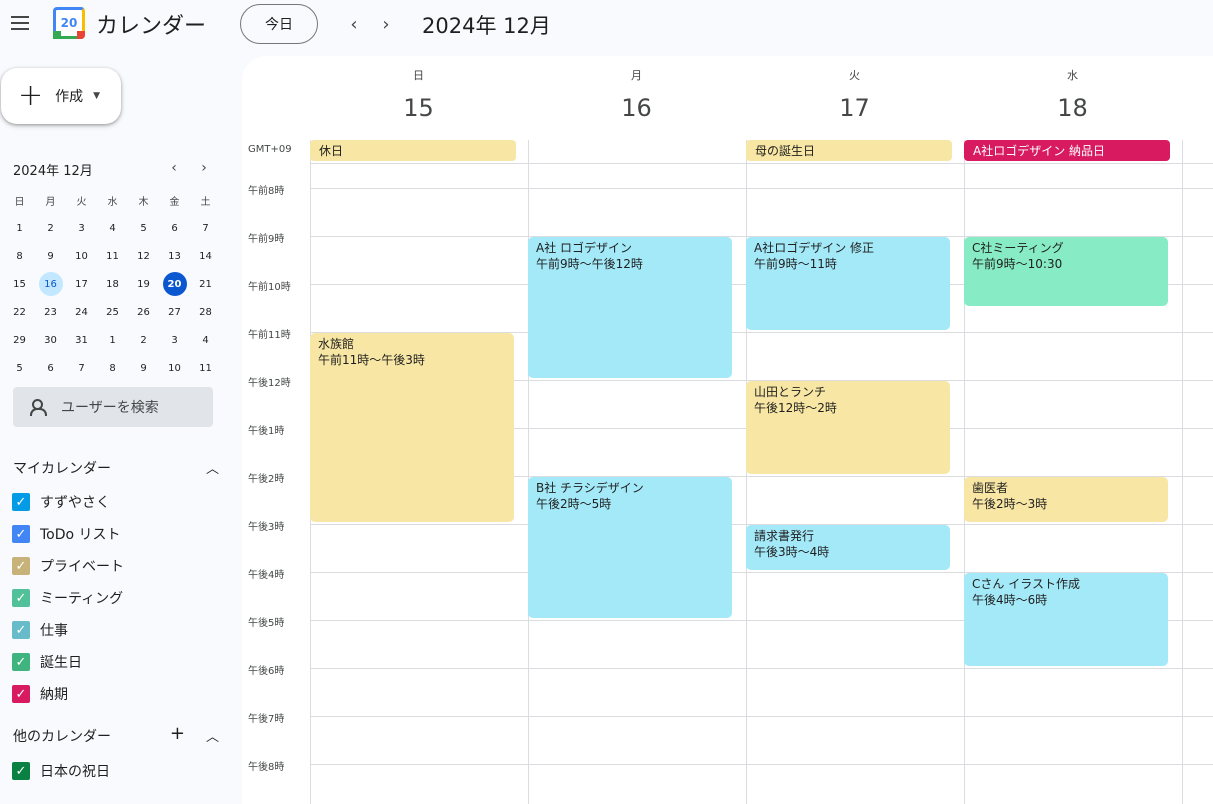 The image size is (1213, 804). What do you see at coordinates (75, 772) in the screenshot?
I see `calendar-list-label: 日本の祝日` at bounding box center [75, 772].